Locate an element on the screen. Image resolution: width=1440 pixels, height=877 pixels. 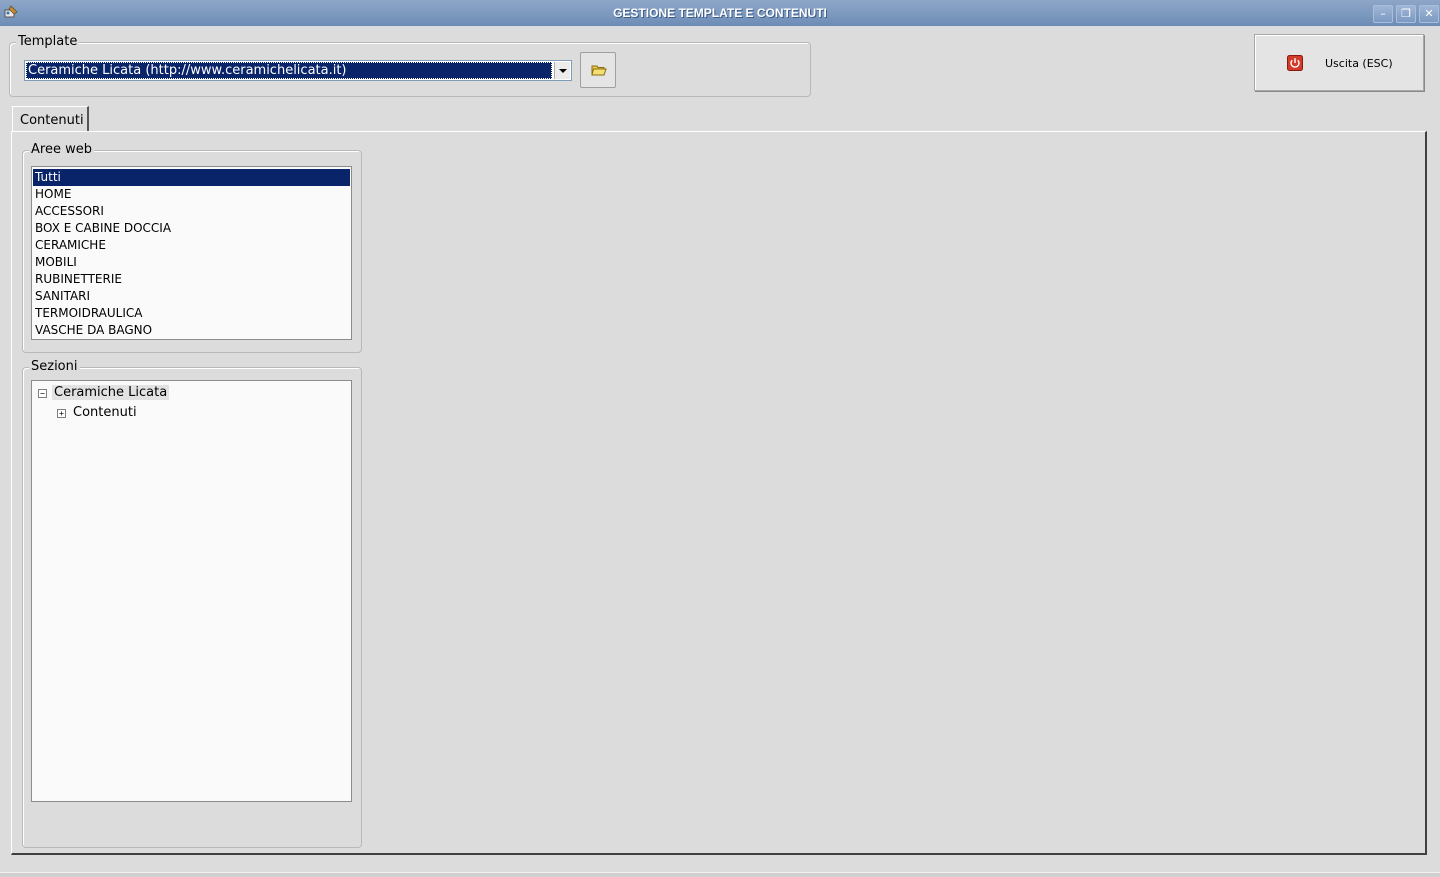
list-item: Tutti is located at coordinates (191, 177).